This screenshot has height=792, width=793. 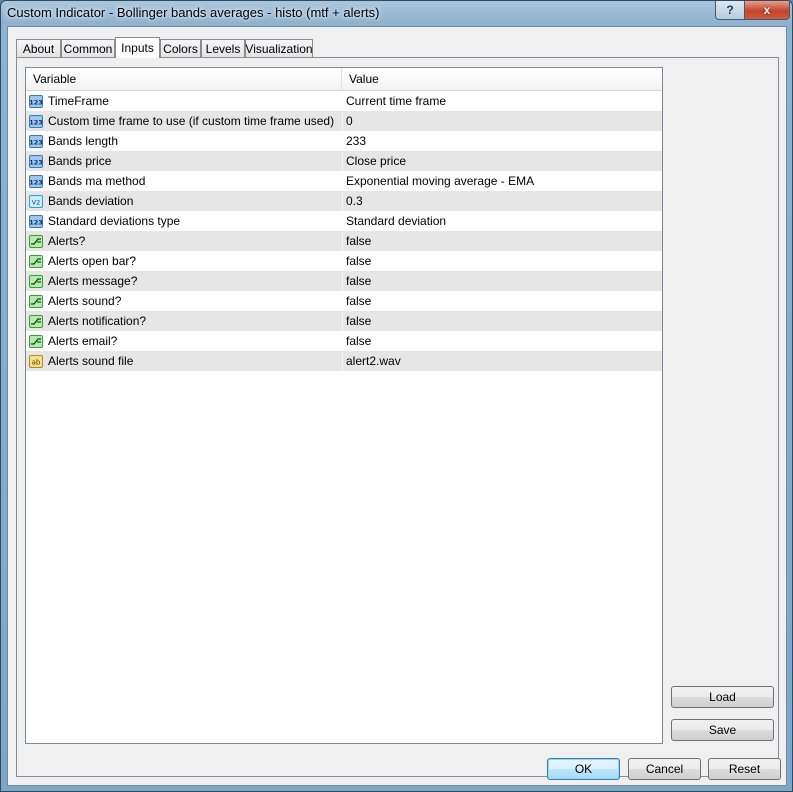 I want to click on reset-button: Reset, so click(x=744, y=769).